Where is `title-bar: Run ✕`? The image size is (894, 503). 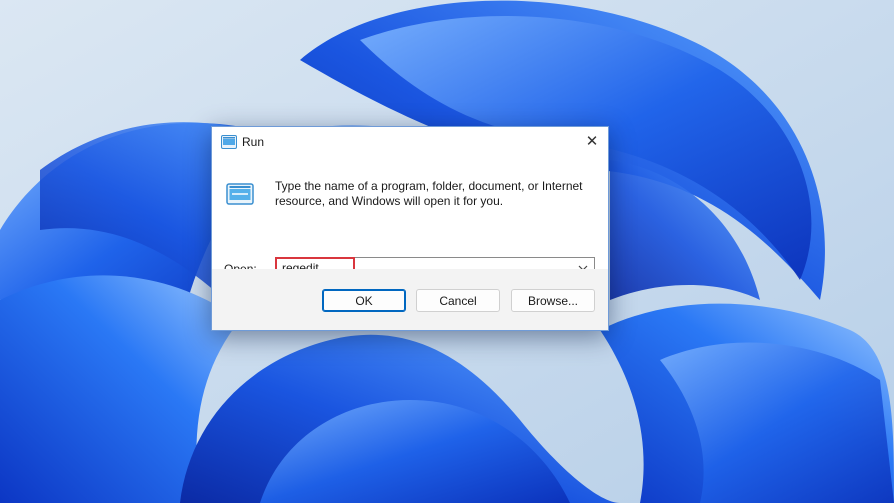 title-bar: Run ✕ is located at coordinates (410, 142).